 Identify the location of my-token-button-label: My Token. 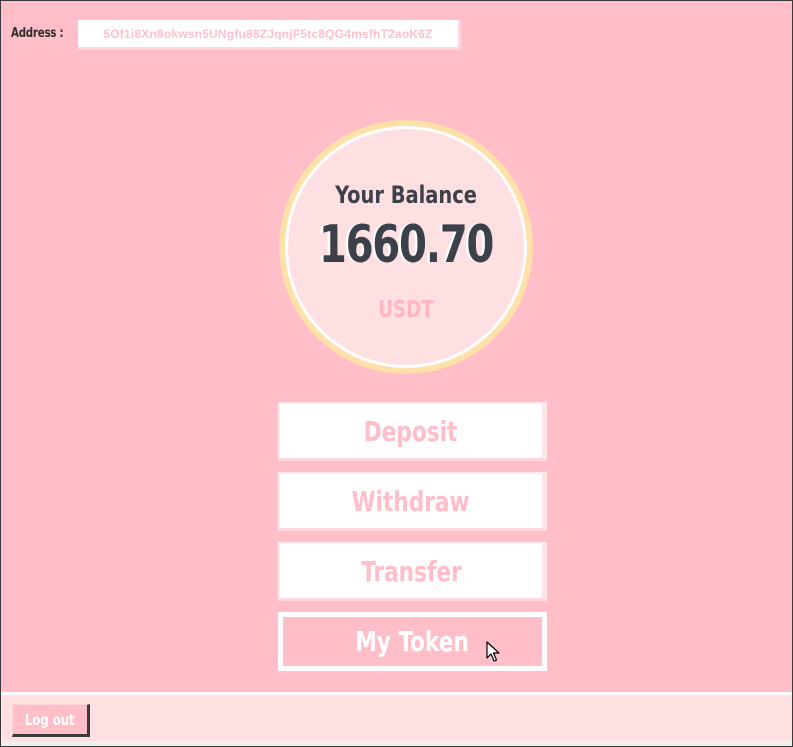
(412, 641).